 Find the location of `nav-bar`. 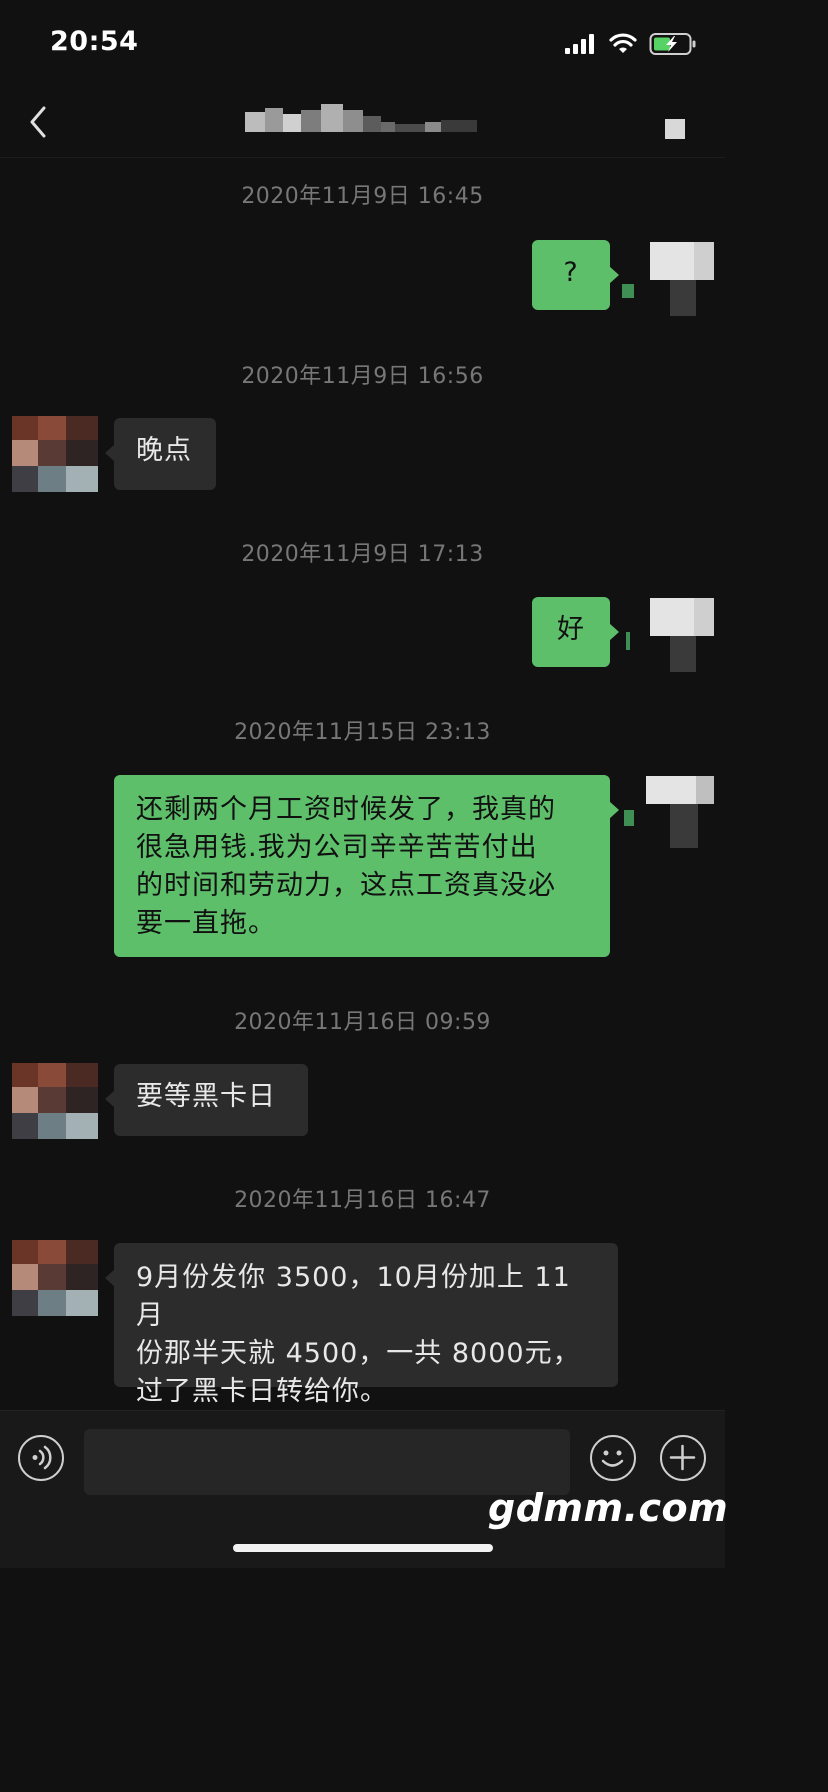

nav-bar is located at coordinates (362, 122).